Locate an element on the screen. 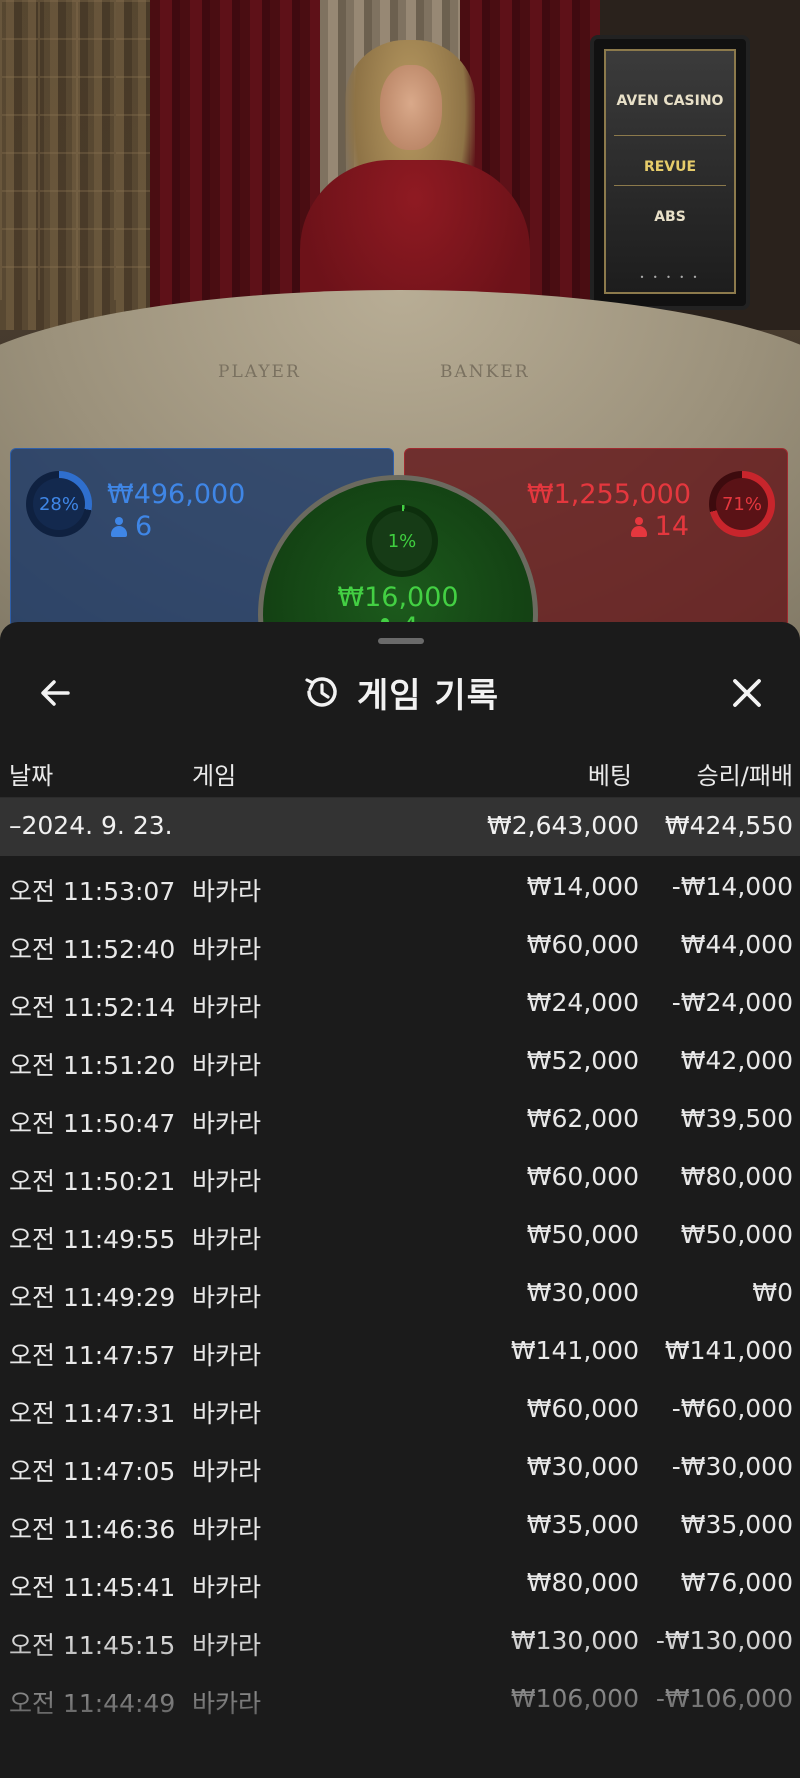  history-row: 오전 11:47:57 바카라 ₩141,000 ₩141,000 is located at coordinates (400, 1349).